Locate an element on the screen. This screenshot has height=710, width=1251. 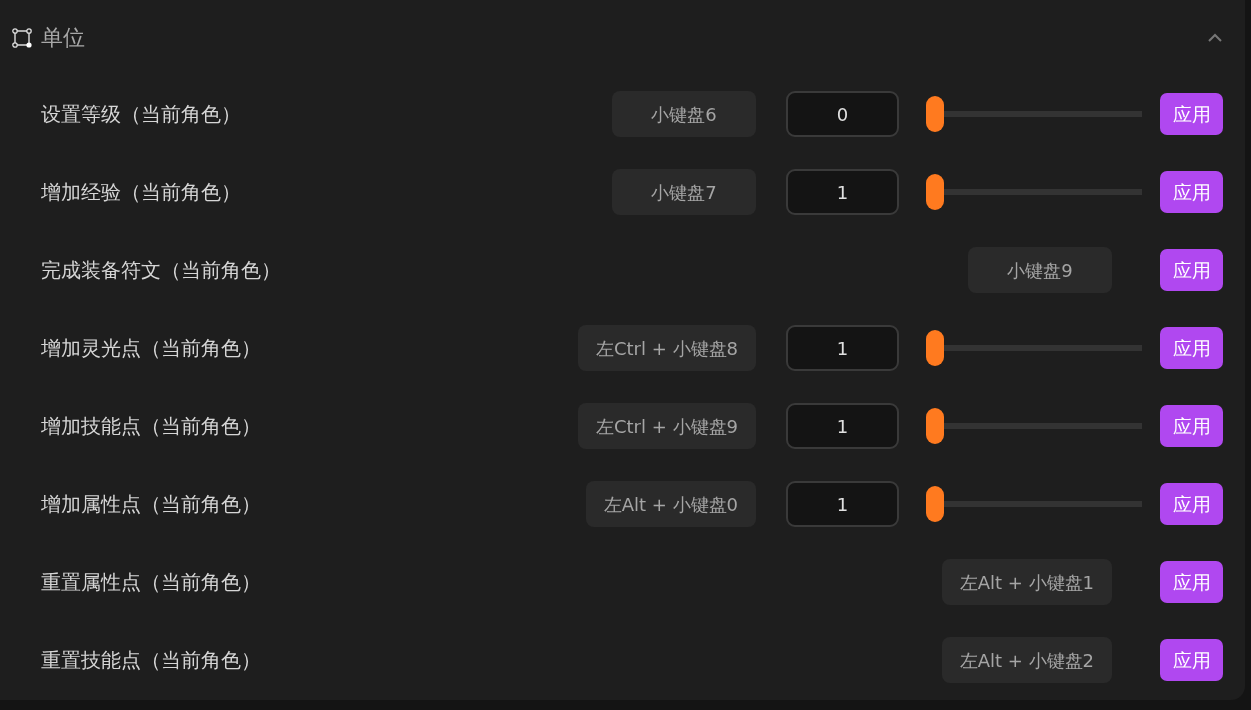
hotkey-chip: 小键盘7 is located at coordinates (684, 192).